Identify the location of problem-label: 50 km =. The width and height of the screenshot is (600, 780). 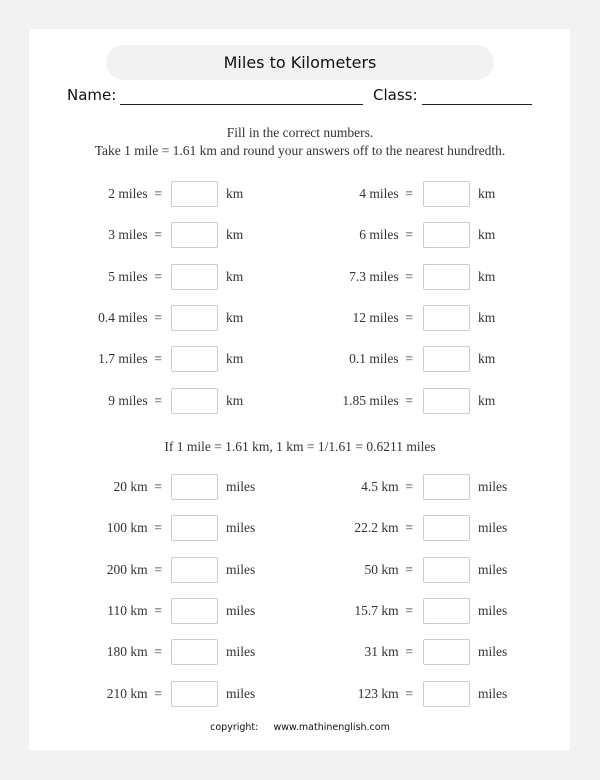
(389, 569).